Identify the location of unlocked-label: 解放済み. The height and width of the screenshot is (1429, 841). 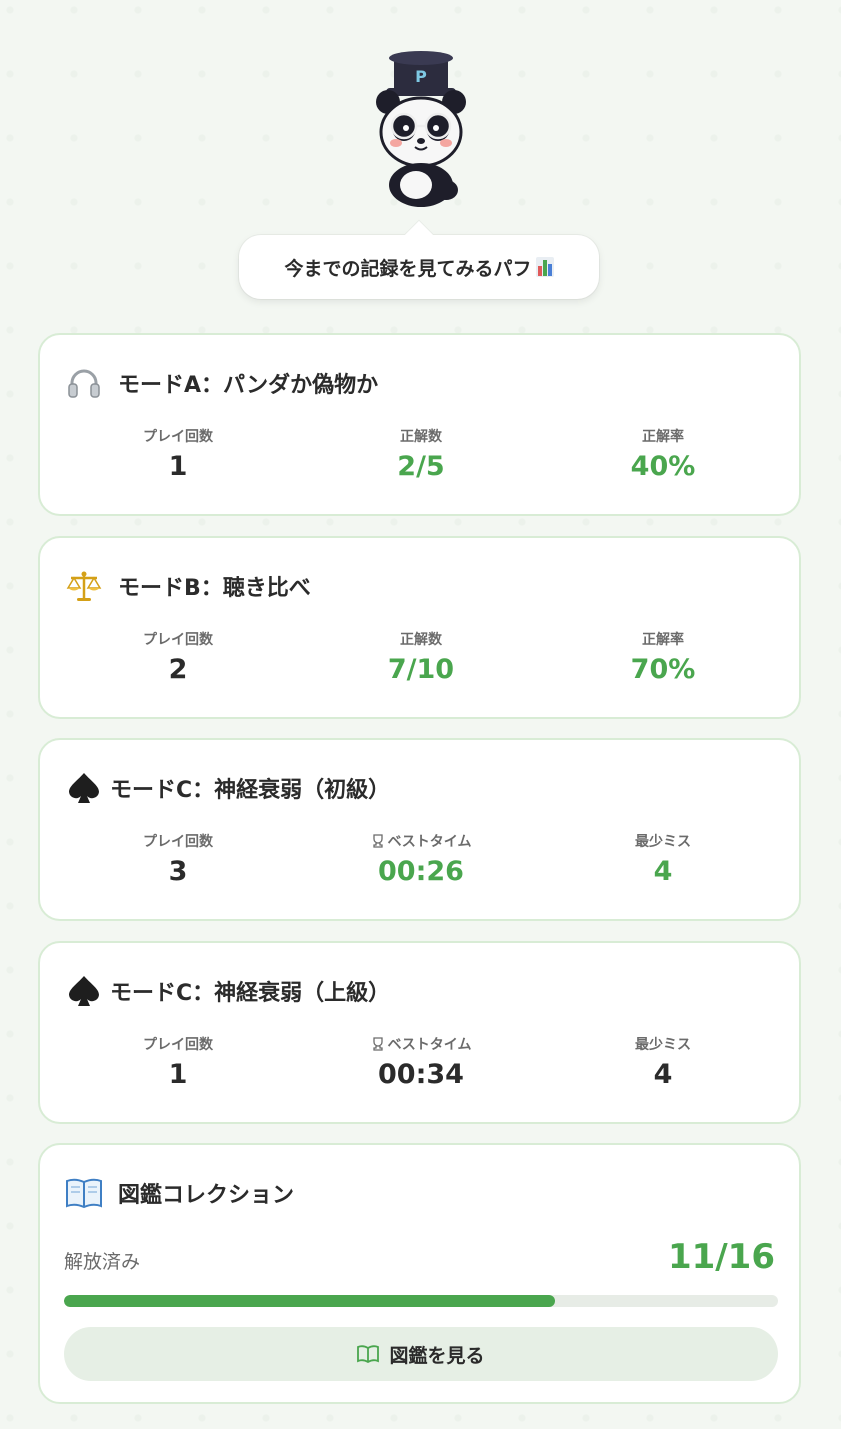
(102, 1262).